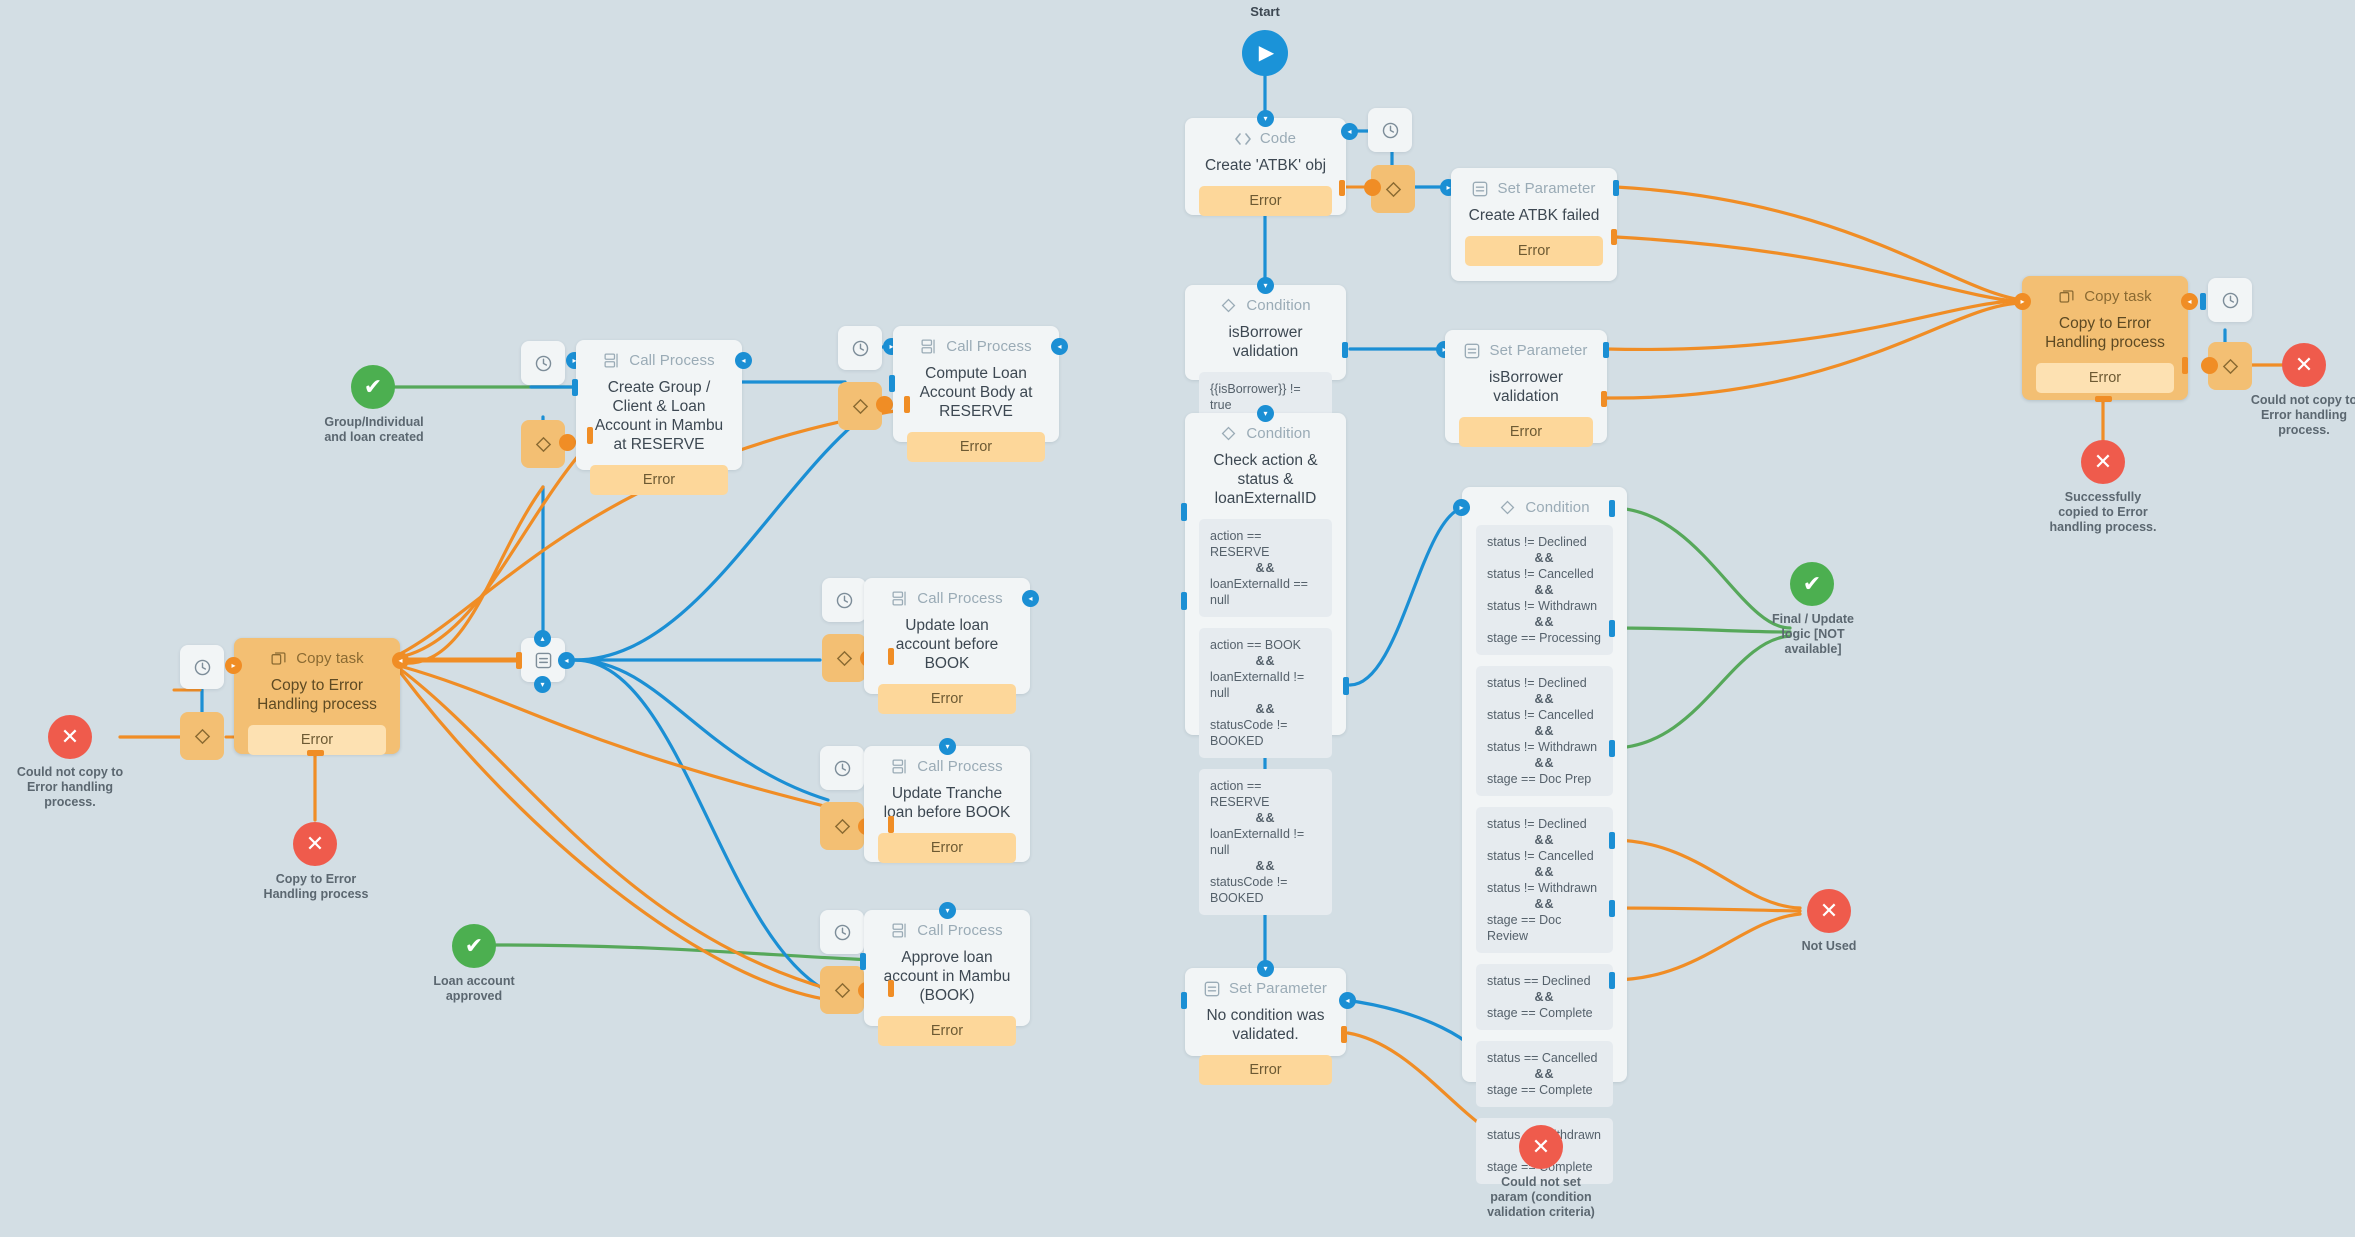 The width and height of the screenshot is (2355, 1237). What do you see at coordinates (1344, 1034) in the screenshot?
I see `stub-error-no-condition` at bounding box center [1344, 1034].